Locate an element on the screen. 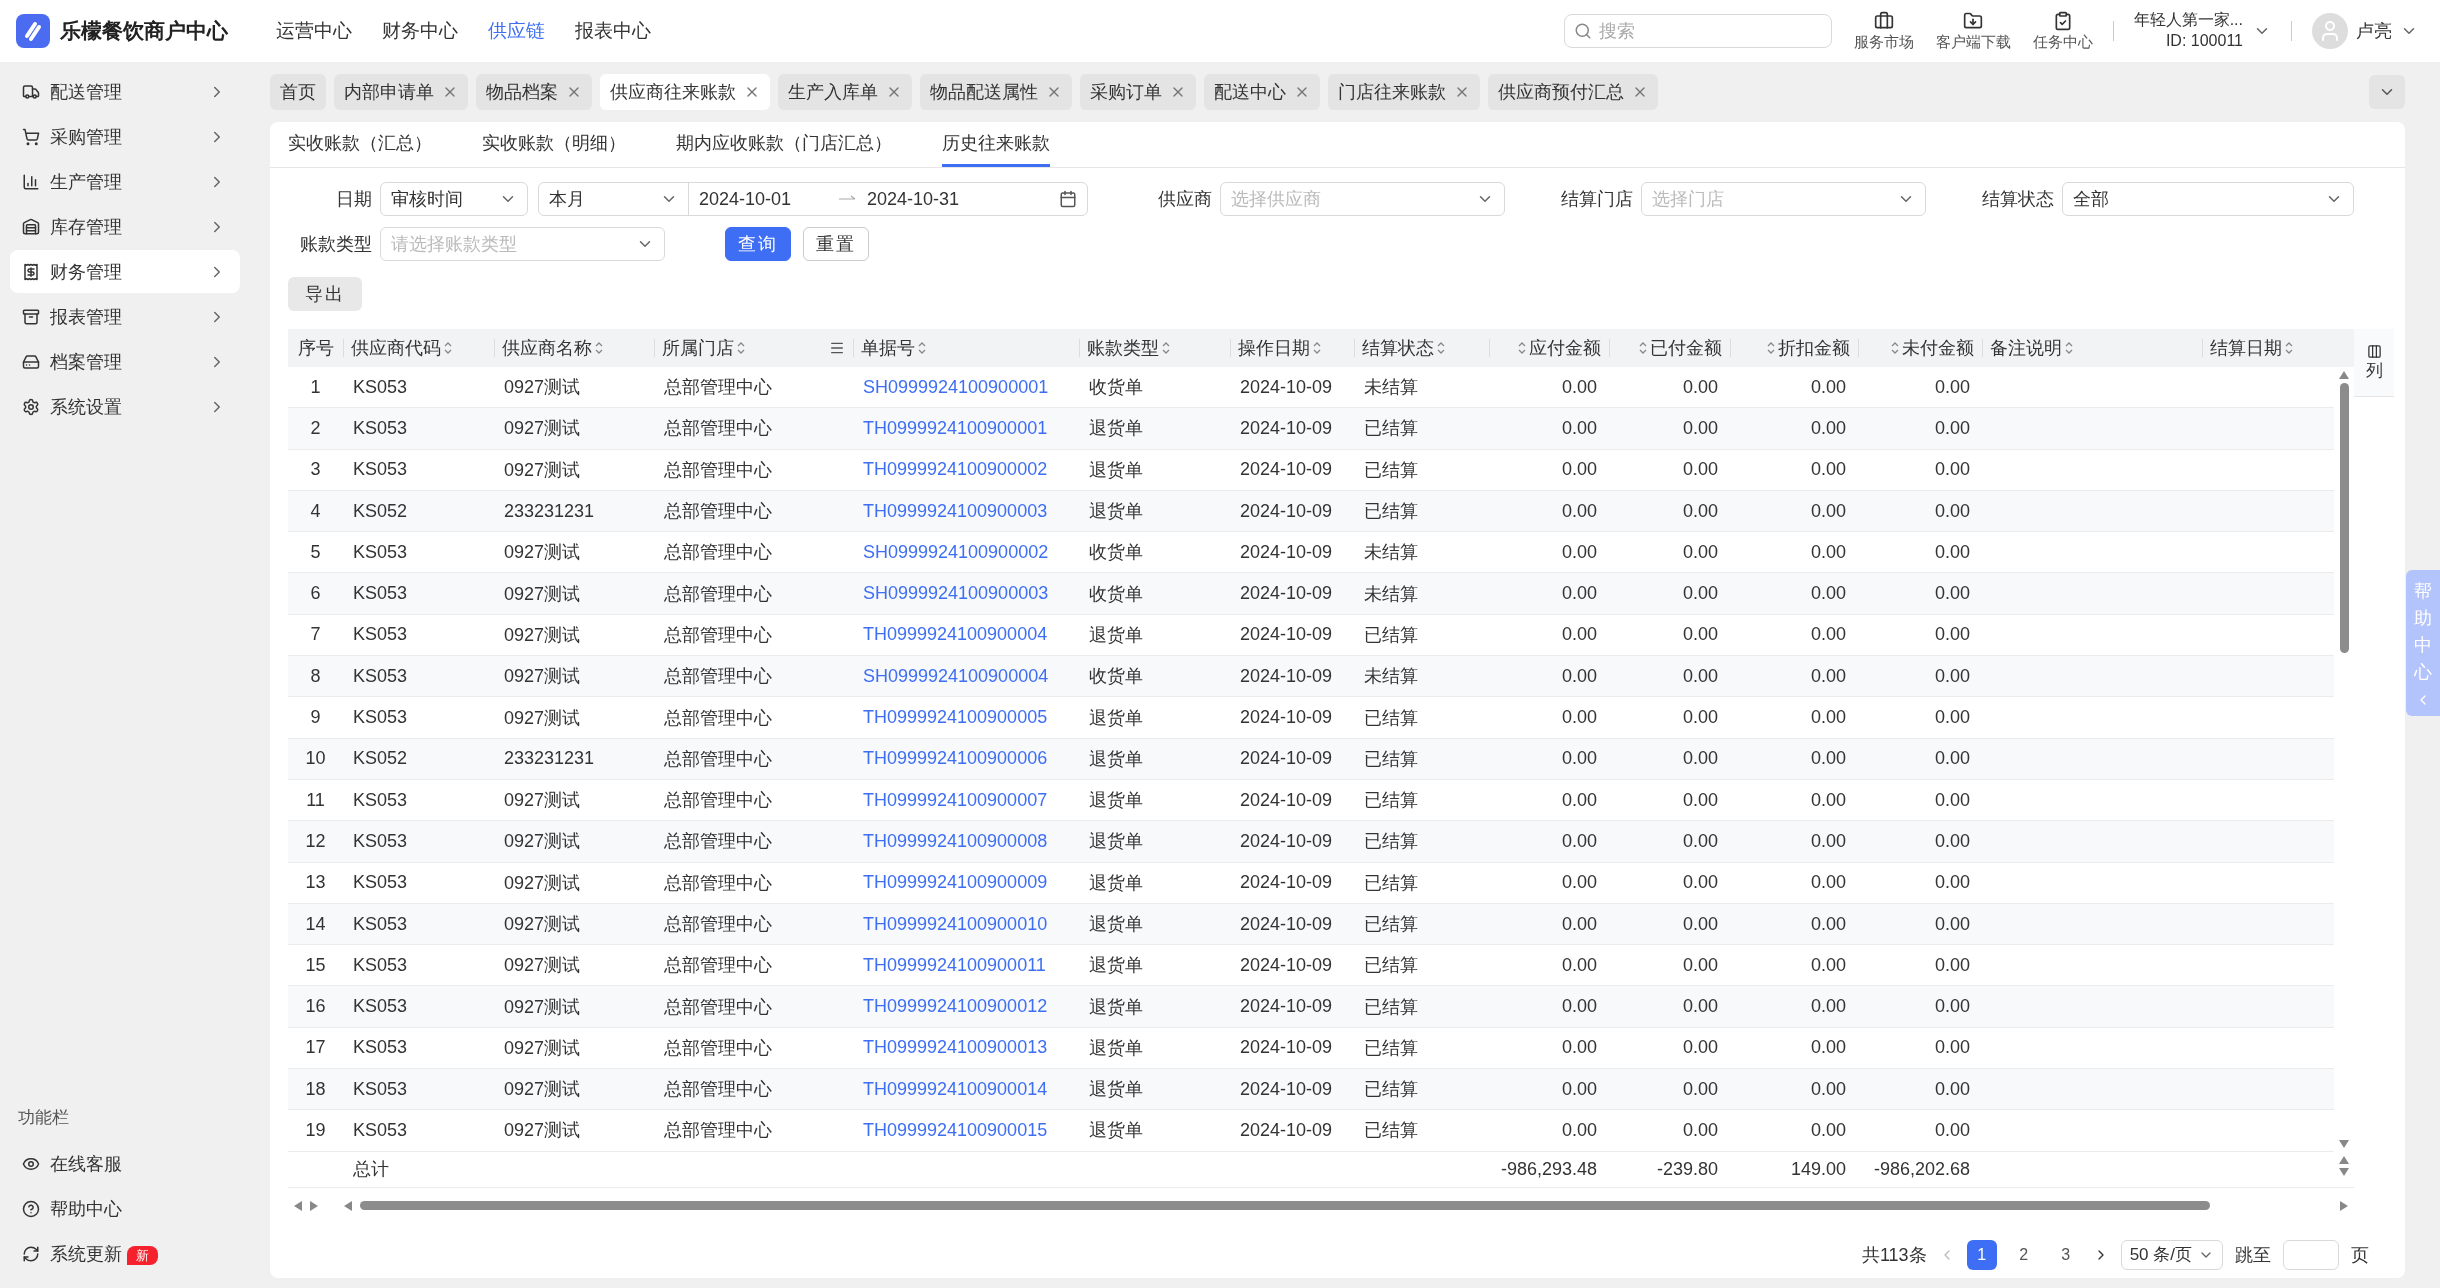 The image size is (2440, 1288). document-link: TH0999924100900015 is located at coordinates (966, 1130).